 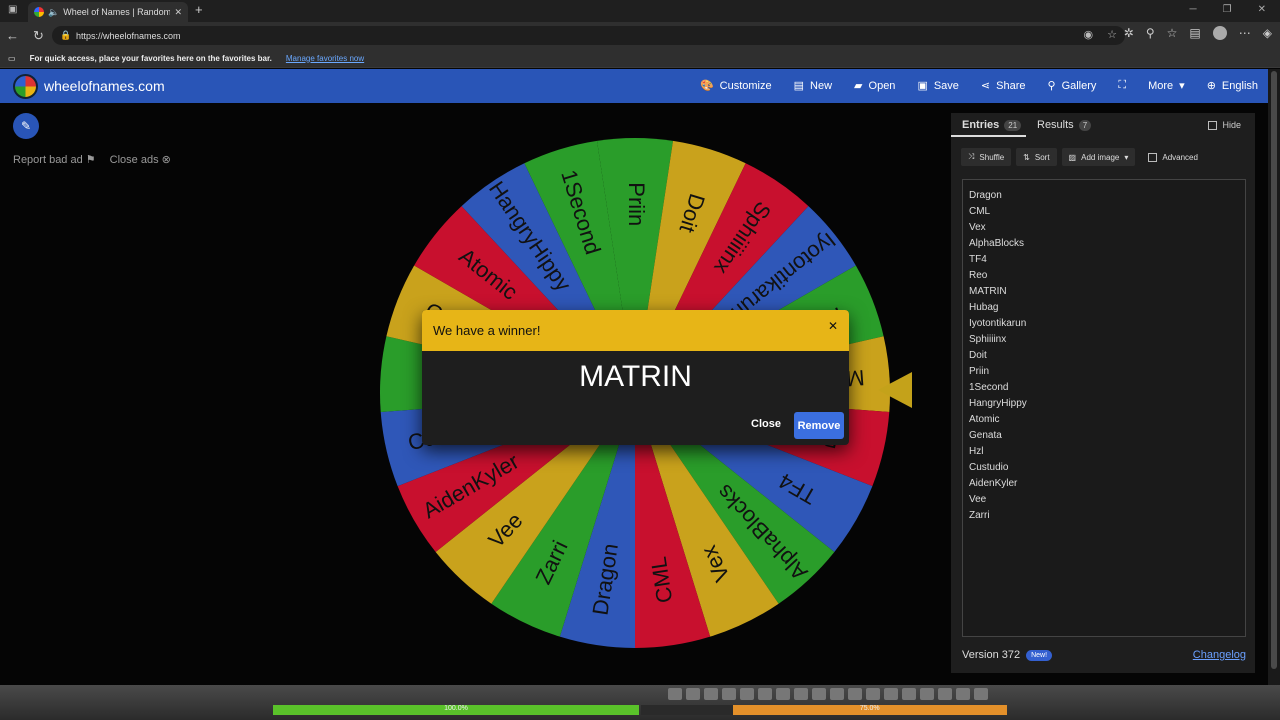 What do you see at coordinates (1274, 377) in the screenshot?
I see `page-scrollbar` at bounding box center [1274, 377].